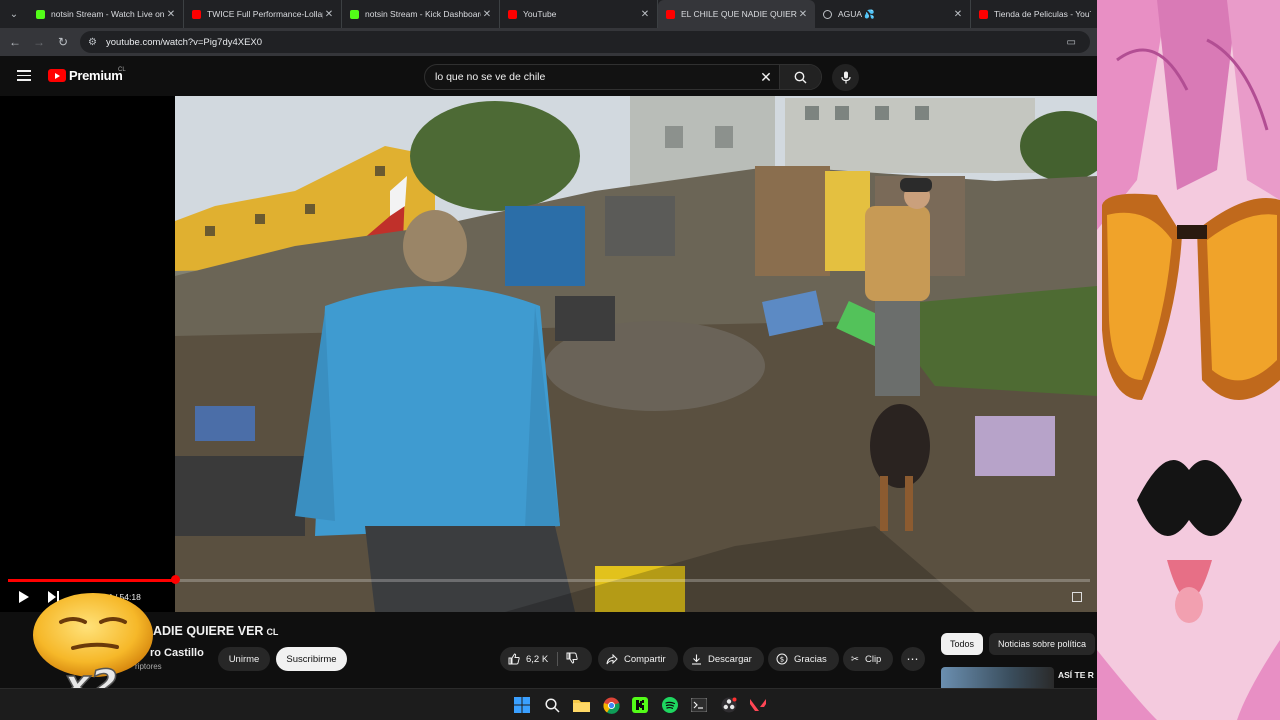 The width and height of the screenshot is (1280, 720). I want to click on download-button: Descargar, so click(723, 659).